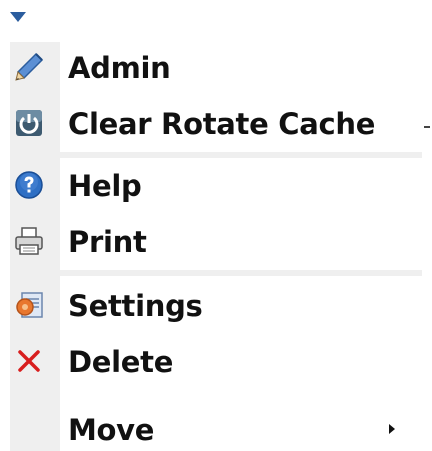 This screenshot has height=451, width=432. What do you see at coordinates (18, 17) in the screenshot?
I see `dropdown-arrow-icon` at bounding box center [18, 17].